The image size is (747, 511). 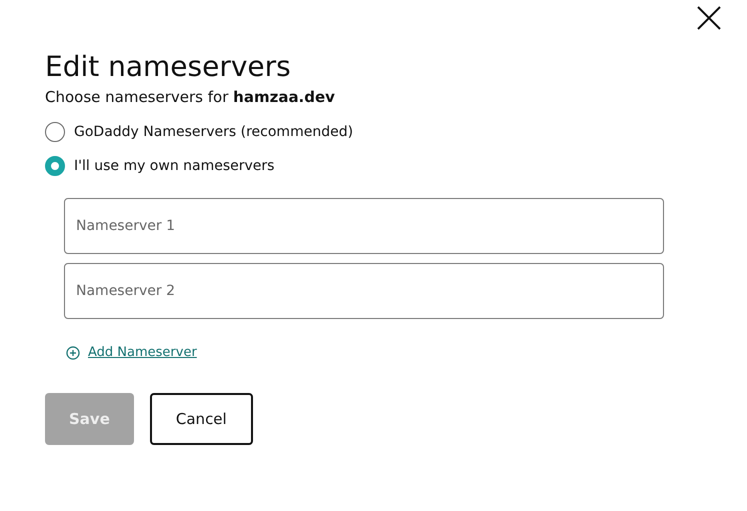 I want to click on nameserver-field: Nameserver 1, so click(x=364, y=226).